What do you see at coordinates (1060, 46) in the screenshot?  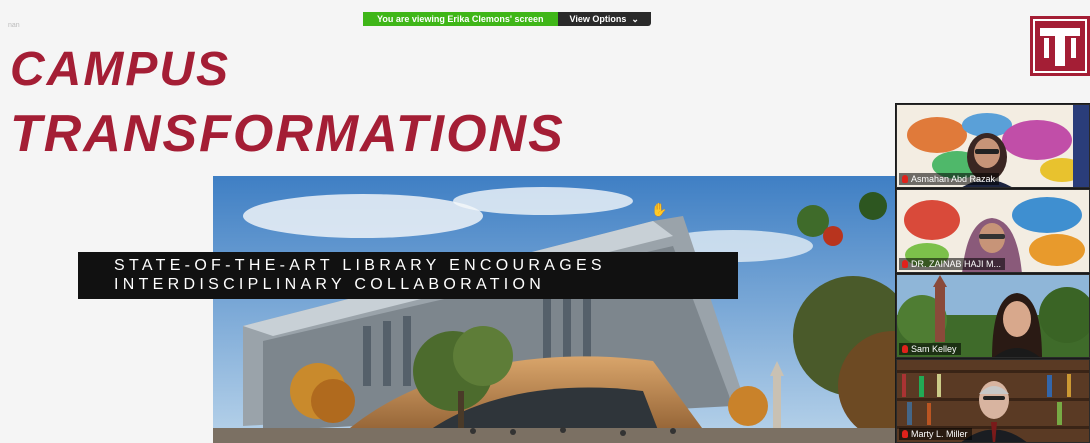 I see `temple-t-logo` at bounding box center [1060, 46].